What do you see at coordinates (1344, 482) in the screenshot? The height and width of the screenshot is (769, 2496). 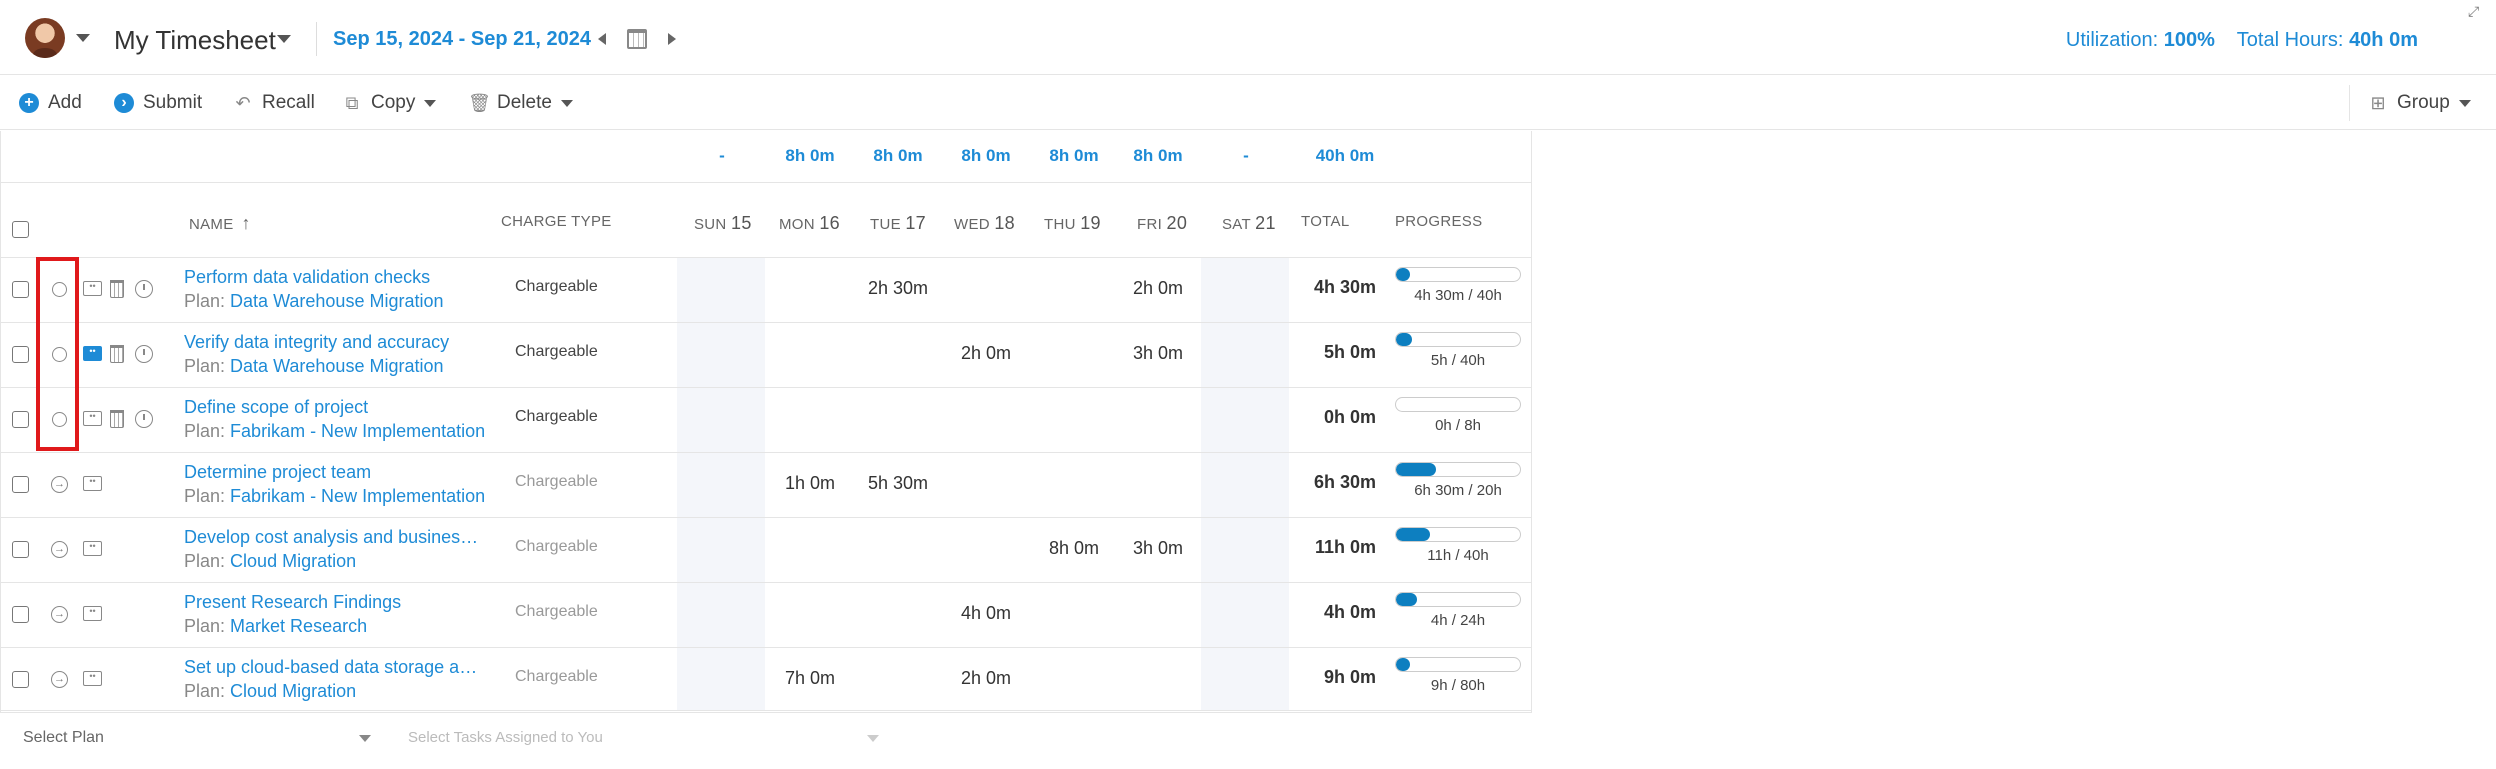 I see `row-total: 6h 30m` at bounding box center [1344, 482].